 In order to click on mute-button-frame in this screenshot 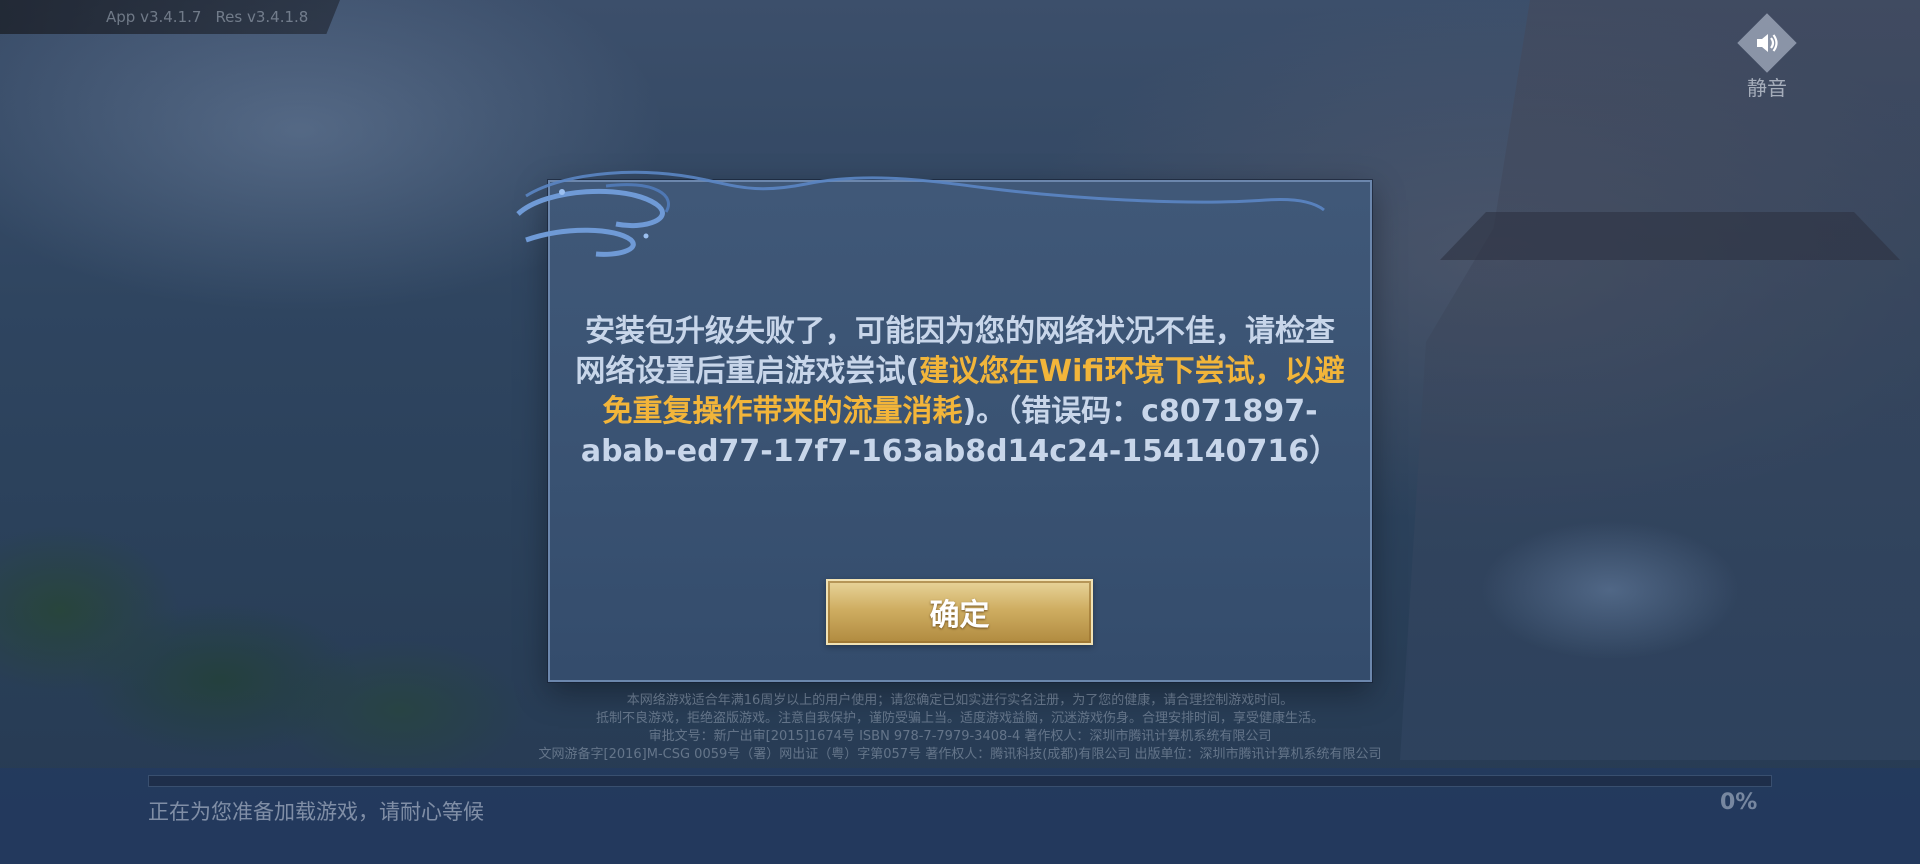, I will do `click(1767, 43)`.